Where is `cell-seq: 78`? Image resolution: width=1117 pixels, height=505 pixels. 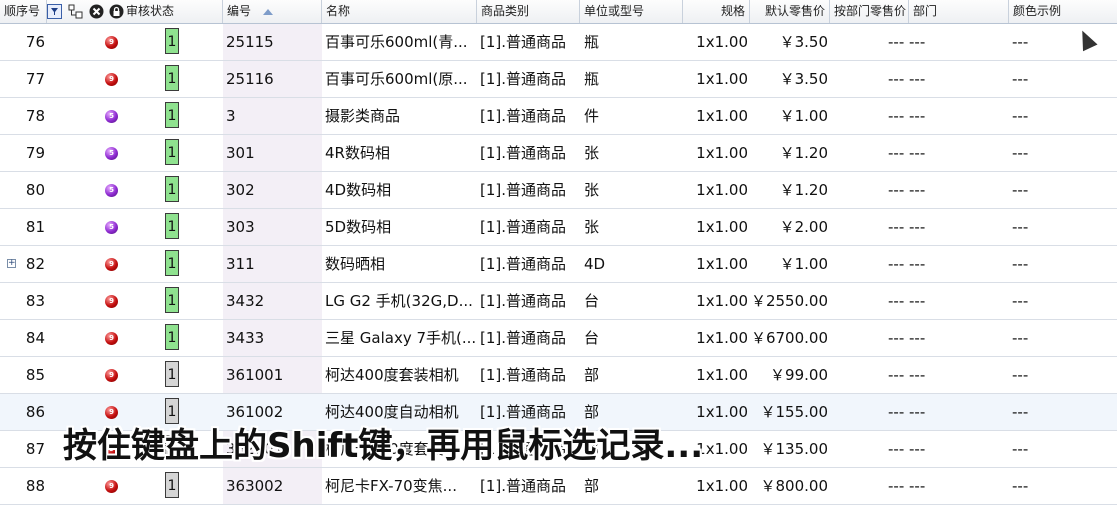 cell-seq: 78 is located at coordinates (35, 116).